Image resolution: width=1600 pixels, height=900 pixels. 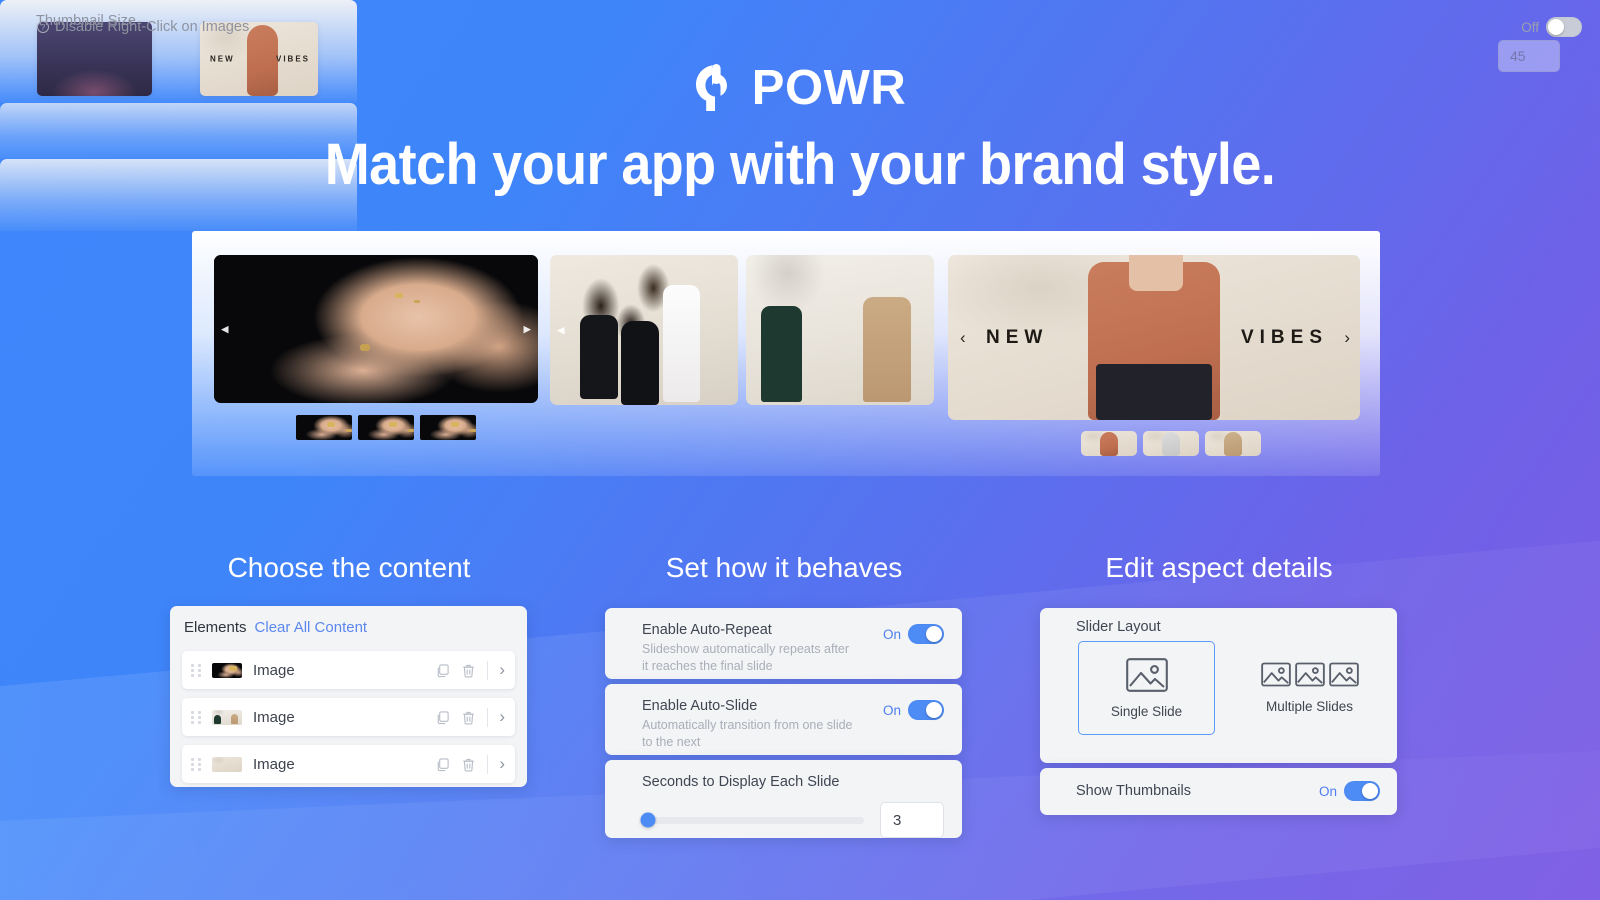 I want to click on power-button-icon, so click(x=711, y=87).